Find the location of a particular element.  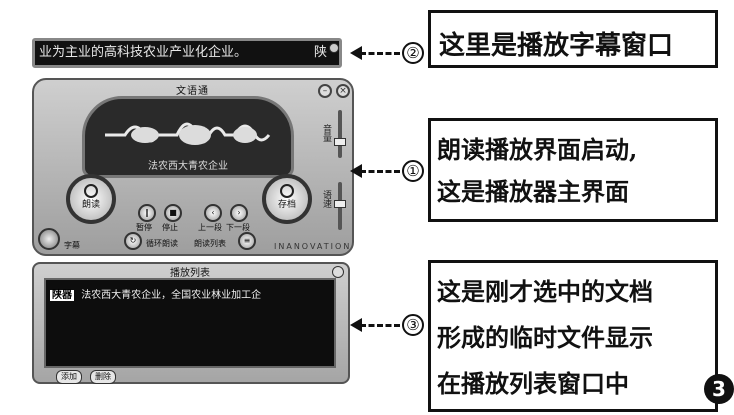

volume-slider is located at coordinates (340, 134).